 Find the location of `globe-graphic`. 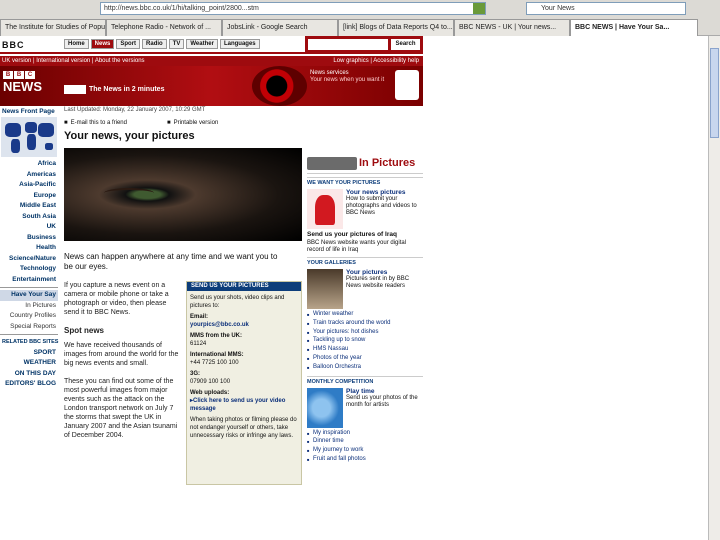

globe-graphic is located at coordinates (279, 86).